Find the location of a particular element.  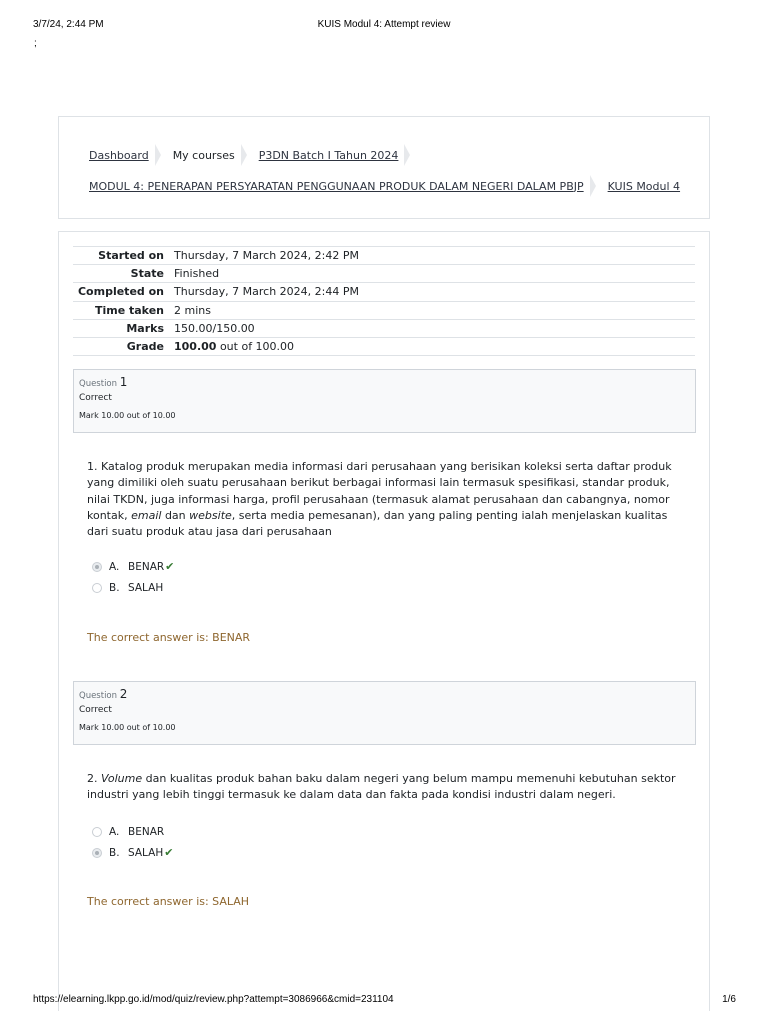

question-text-italic: Volume is located at coordinates (122, 778).